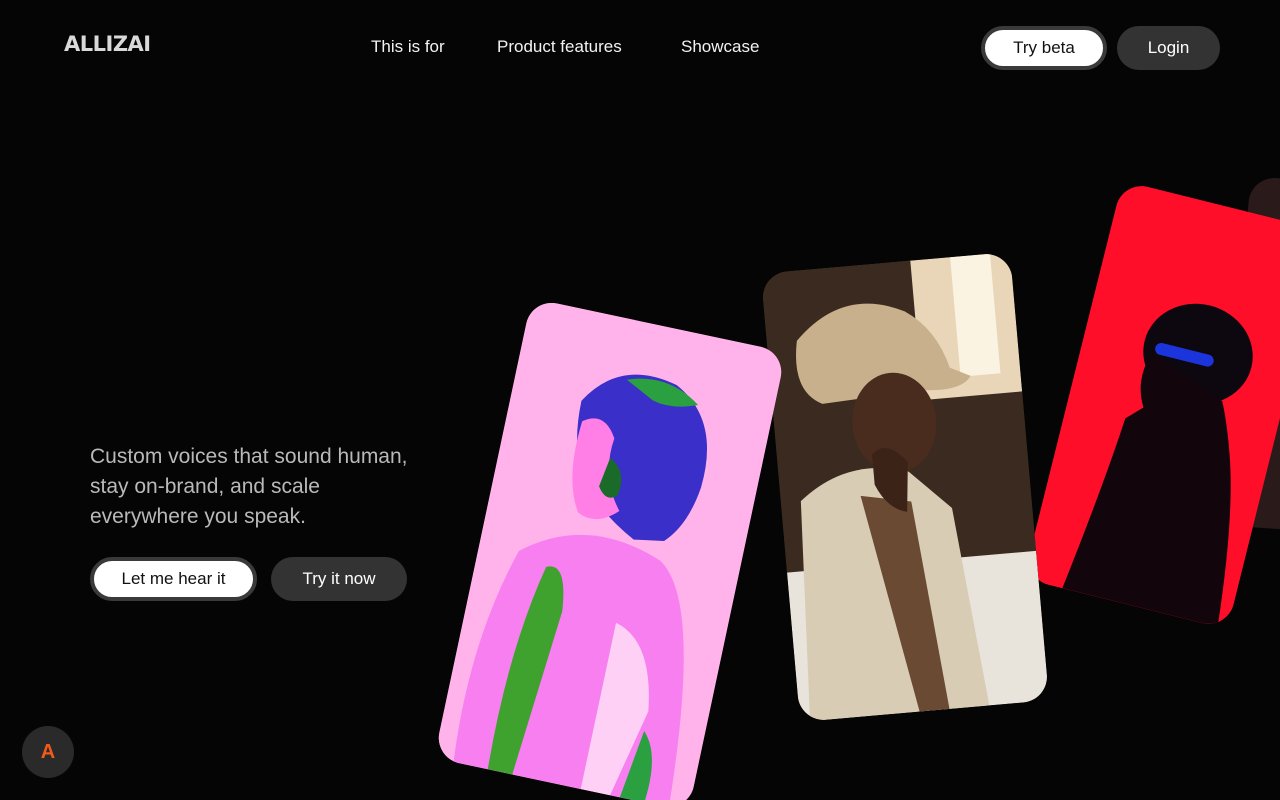 This screenshot has width=1280, height=800. Describe the element at coordinates (339, 579) in the screenshot. I see `try-it-now-button: Try it now` at that location.